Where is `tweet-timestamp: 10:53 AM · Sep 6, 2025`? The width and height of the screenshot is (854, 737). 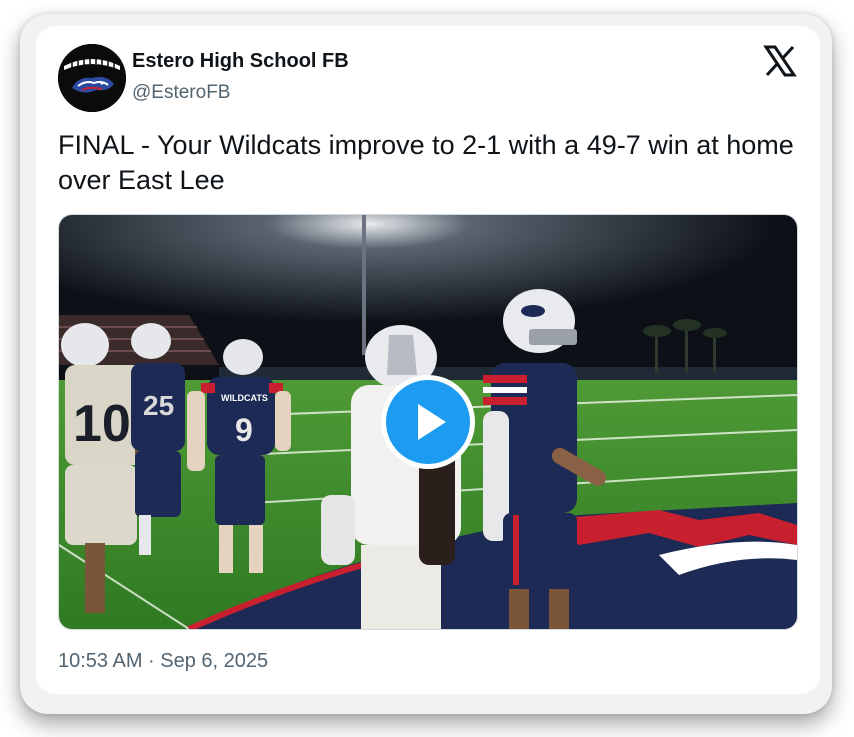 tweet-timestamp: 10:53 AM · Sep 6, 2025 is located at coordinates (163, 661).